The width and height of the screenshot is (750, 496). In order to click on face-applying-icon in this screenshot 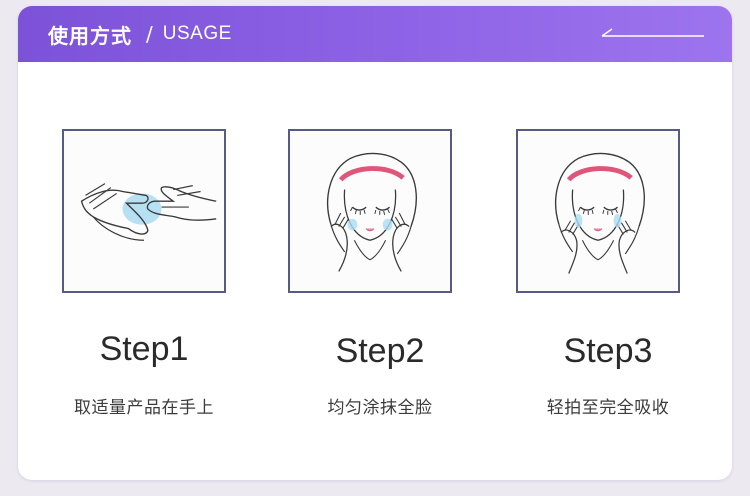, I will do `click(372, 212)`.